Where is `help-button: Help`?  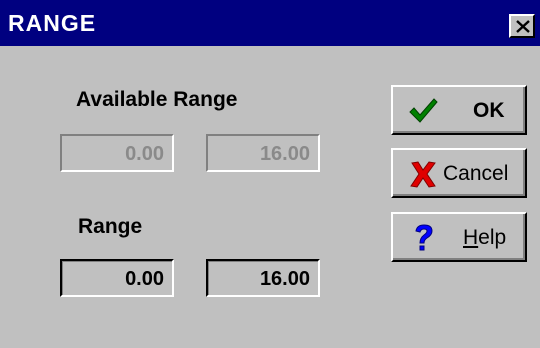 help-button: Help is located at coordinates (459, 237).